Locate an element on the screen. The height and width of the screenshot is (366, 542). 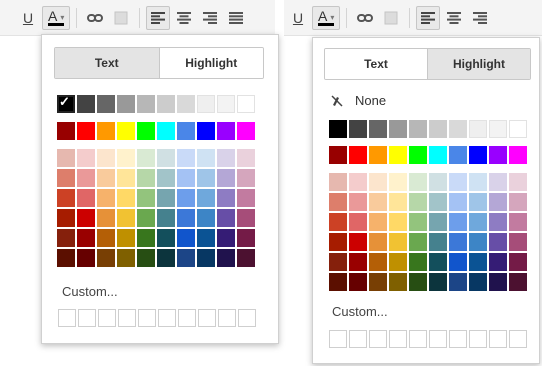
tab-text: Text is located at coordinates (376, 64).